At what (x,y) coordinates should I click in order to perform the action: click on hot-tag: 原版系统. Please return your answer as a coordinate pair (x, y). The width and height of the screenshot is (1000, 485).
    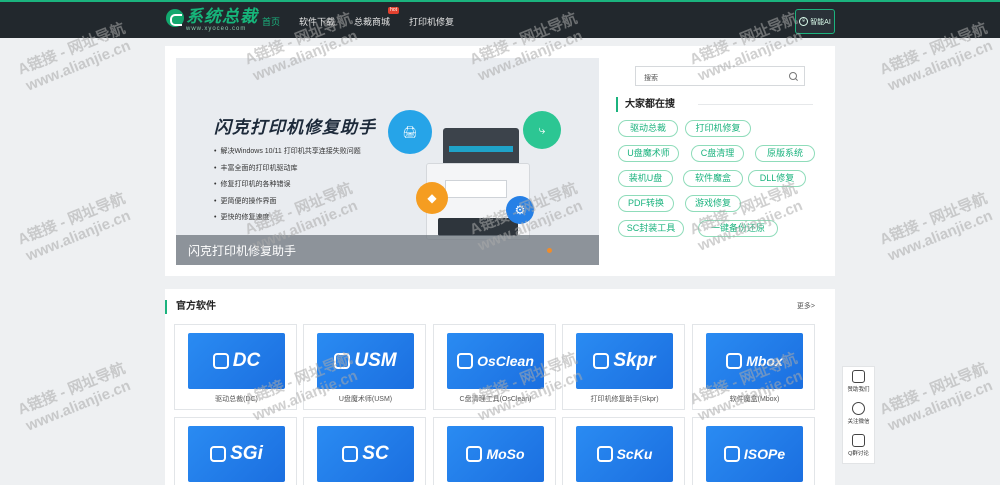
    Looking at the image, I should click on (785, 153).